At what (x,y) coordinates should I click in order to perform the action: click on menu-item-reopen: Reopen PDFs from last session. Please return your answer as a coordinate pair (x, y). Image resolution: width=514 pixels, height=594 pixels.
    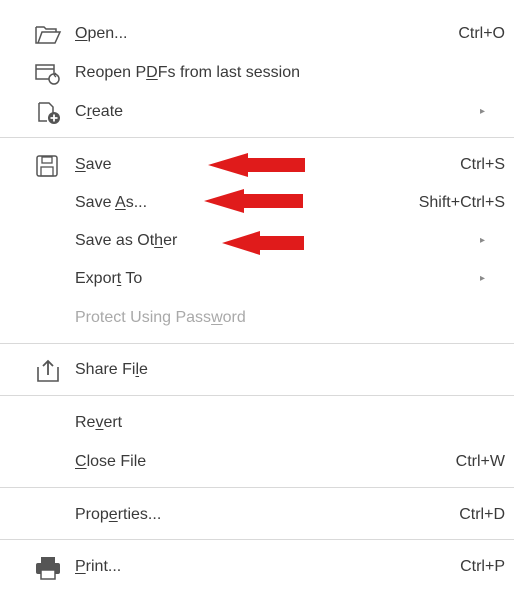
    Looking at the image, I should click on (257, 73).